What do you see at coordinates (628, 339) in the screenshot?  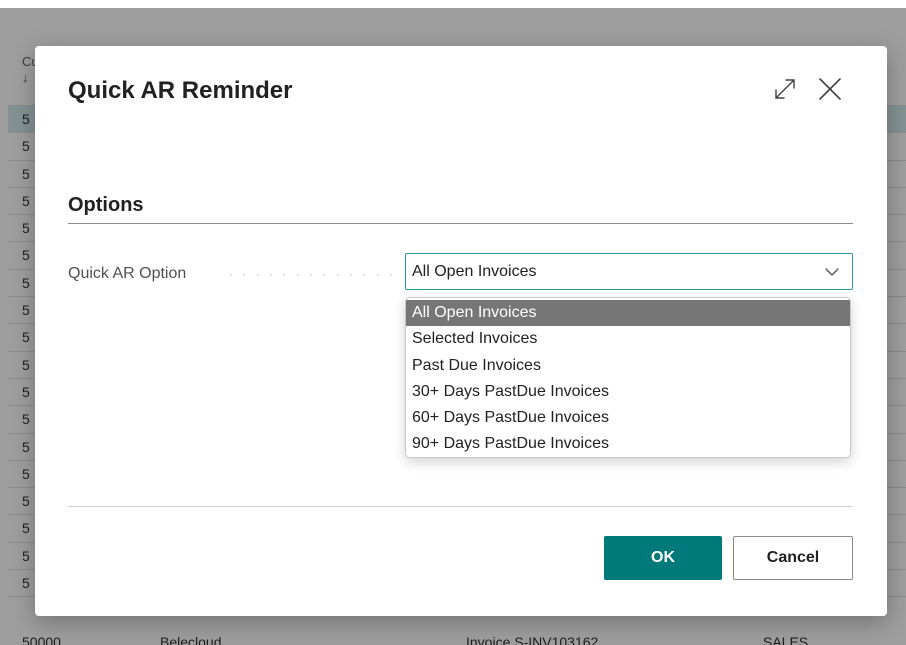 I see `dropdown-option-selected-invoices: Selected Invoices` at bounding box center [628, 339].